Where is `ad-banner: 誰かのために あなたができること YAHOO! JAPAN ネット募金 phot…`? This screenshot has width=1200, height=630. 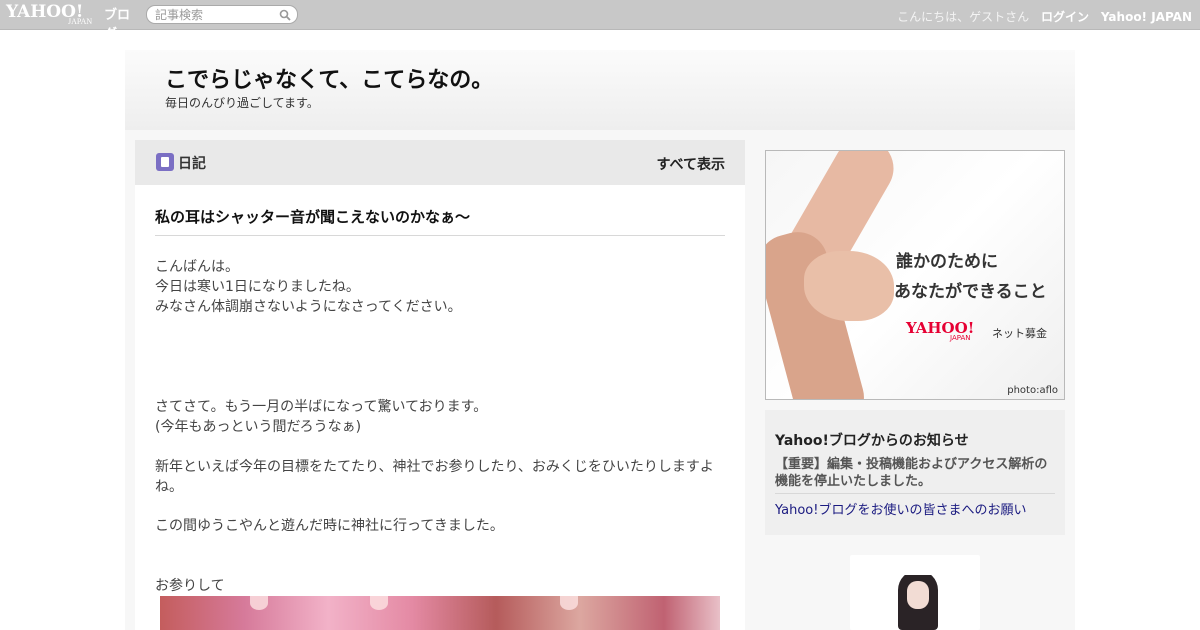 ad-banner: 誰かのために あなたができること YAHOO! JAPAN ネット募金 phot… is located at coordinates (915, 275).